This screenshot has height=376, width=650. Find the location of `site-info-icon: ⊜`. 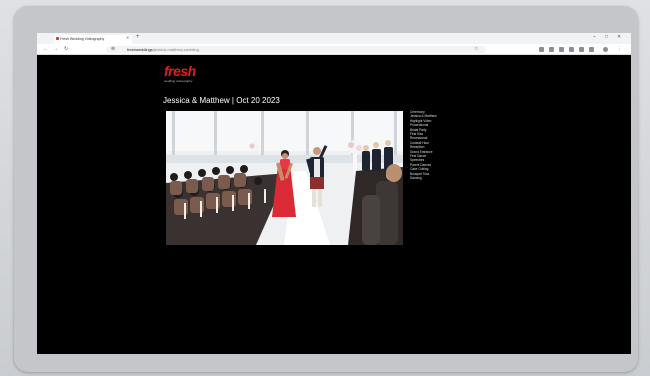

site-info-icon: ⊜ is located at coordinates (113, 49).